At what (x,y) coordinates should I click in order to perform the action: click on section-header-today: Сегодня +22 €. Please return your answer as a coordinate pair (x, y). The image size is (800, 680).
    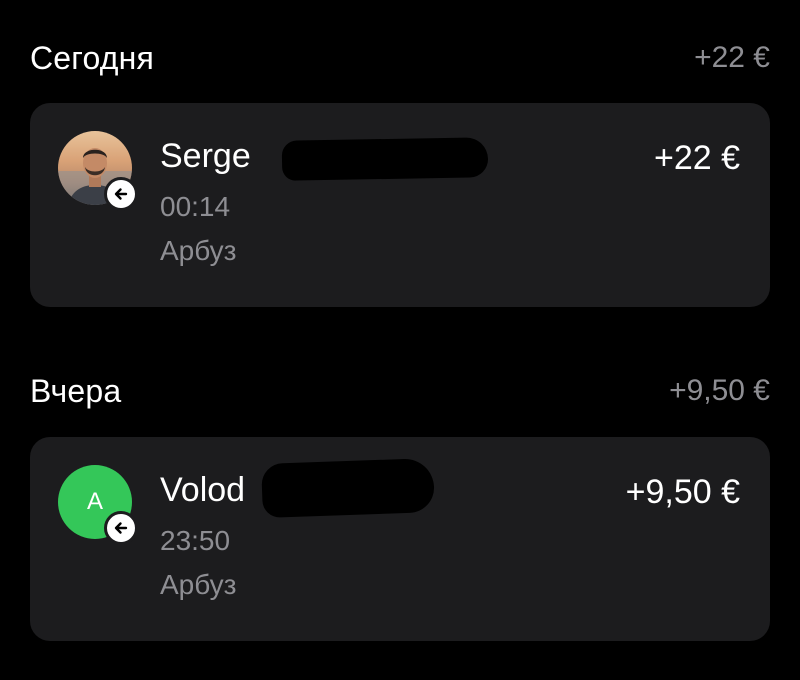
    Looking at the image, I should click on (400, 58).